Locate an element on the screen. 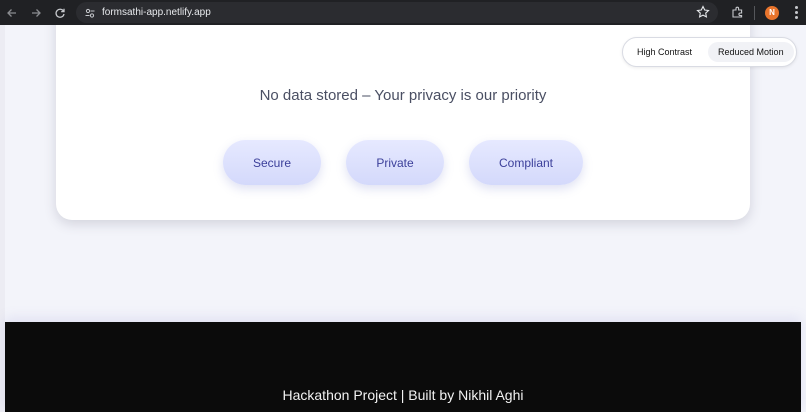 This screenshot has height=412, width=806. puzzle-icon is located at coordinates (736, 12).